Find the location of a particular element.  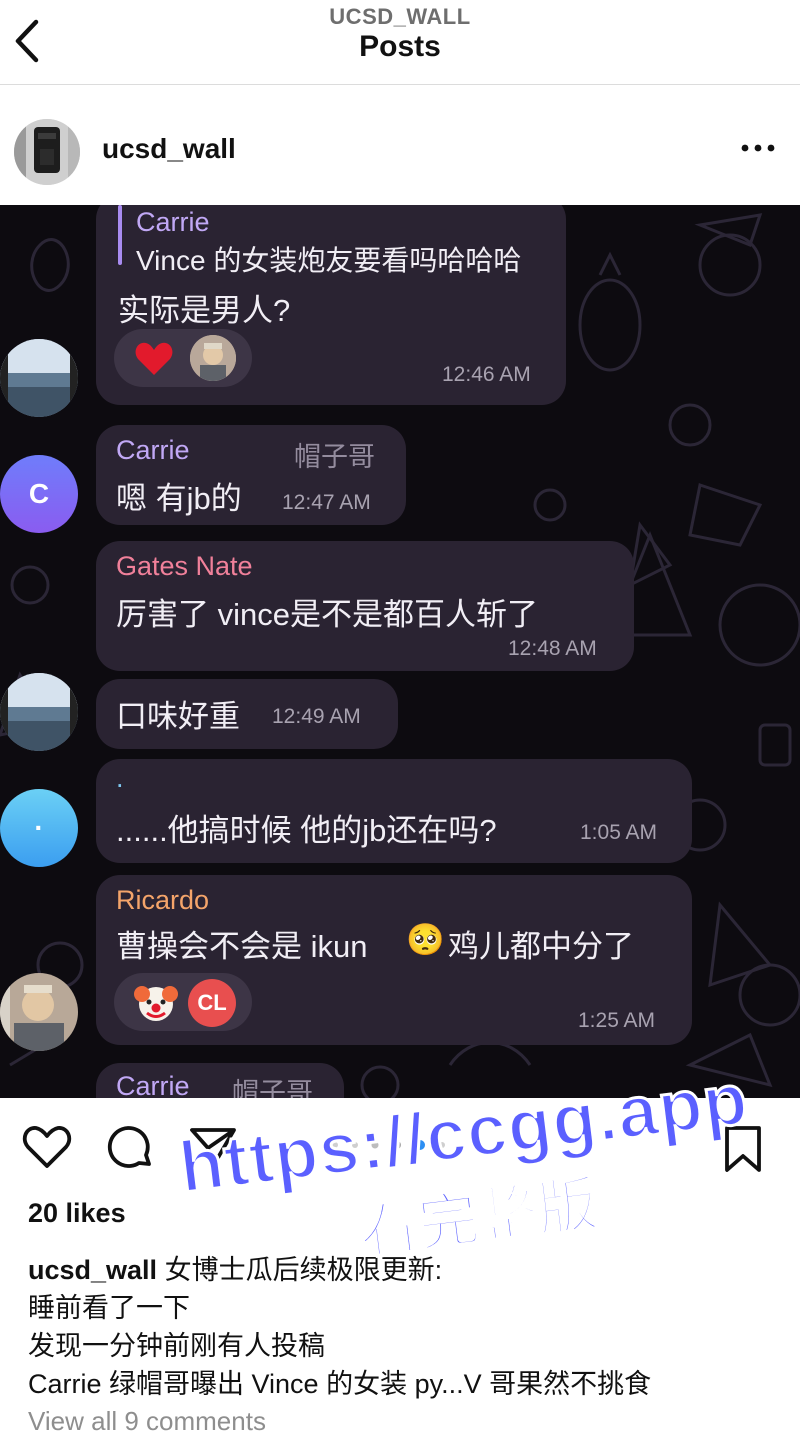

share-button is located at coordinates (213, 1150).